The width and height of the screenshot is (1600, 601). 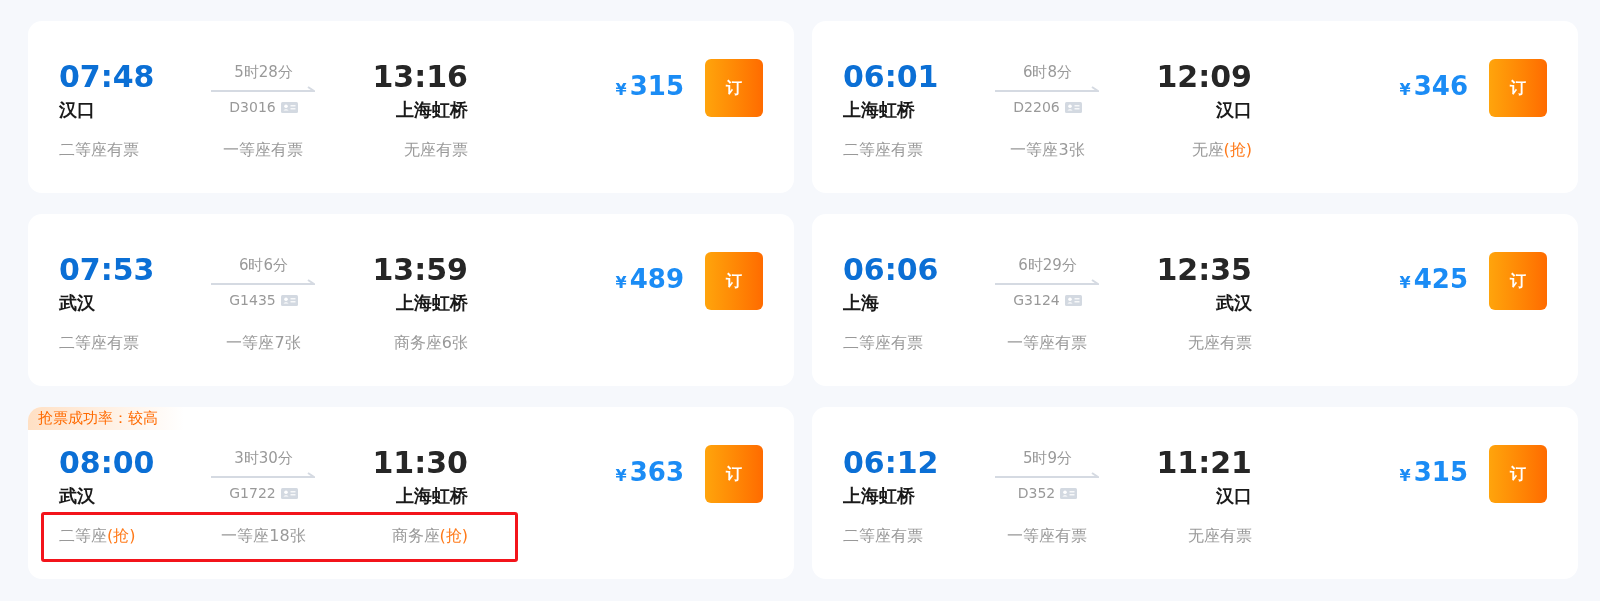 What do you see at coordinates (1036, 107) in the screenshot?
I see `train-number: D2206` at bounding box center [1036, 107].